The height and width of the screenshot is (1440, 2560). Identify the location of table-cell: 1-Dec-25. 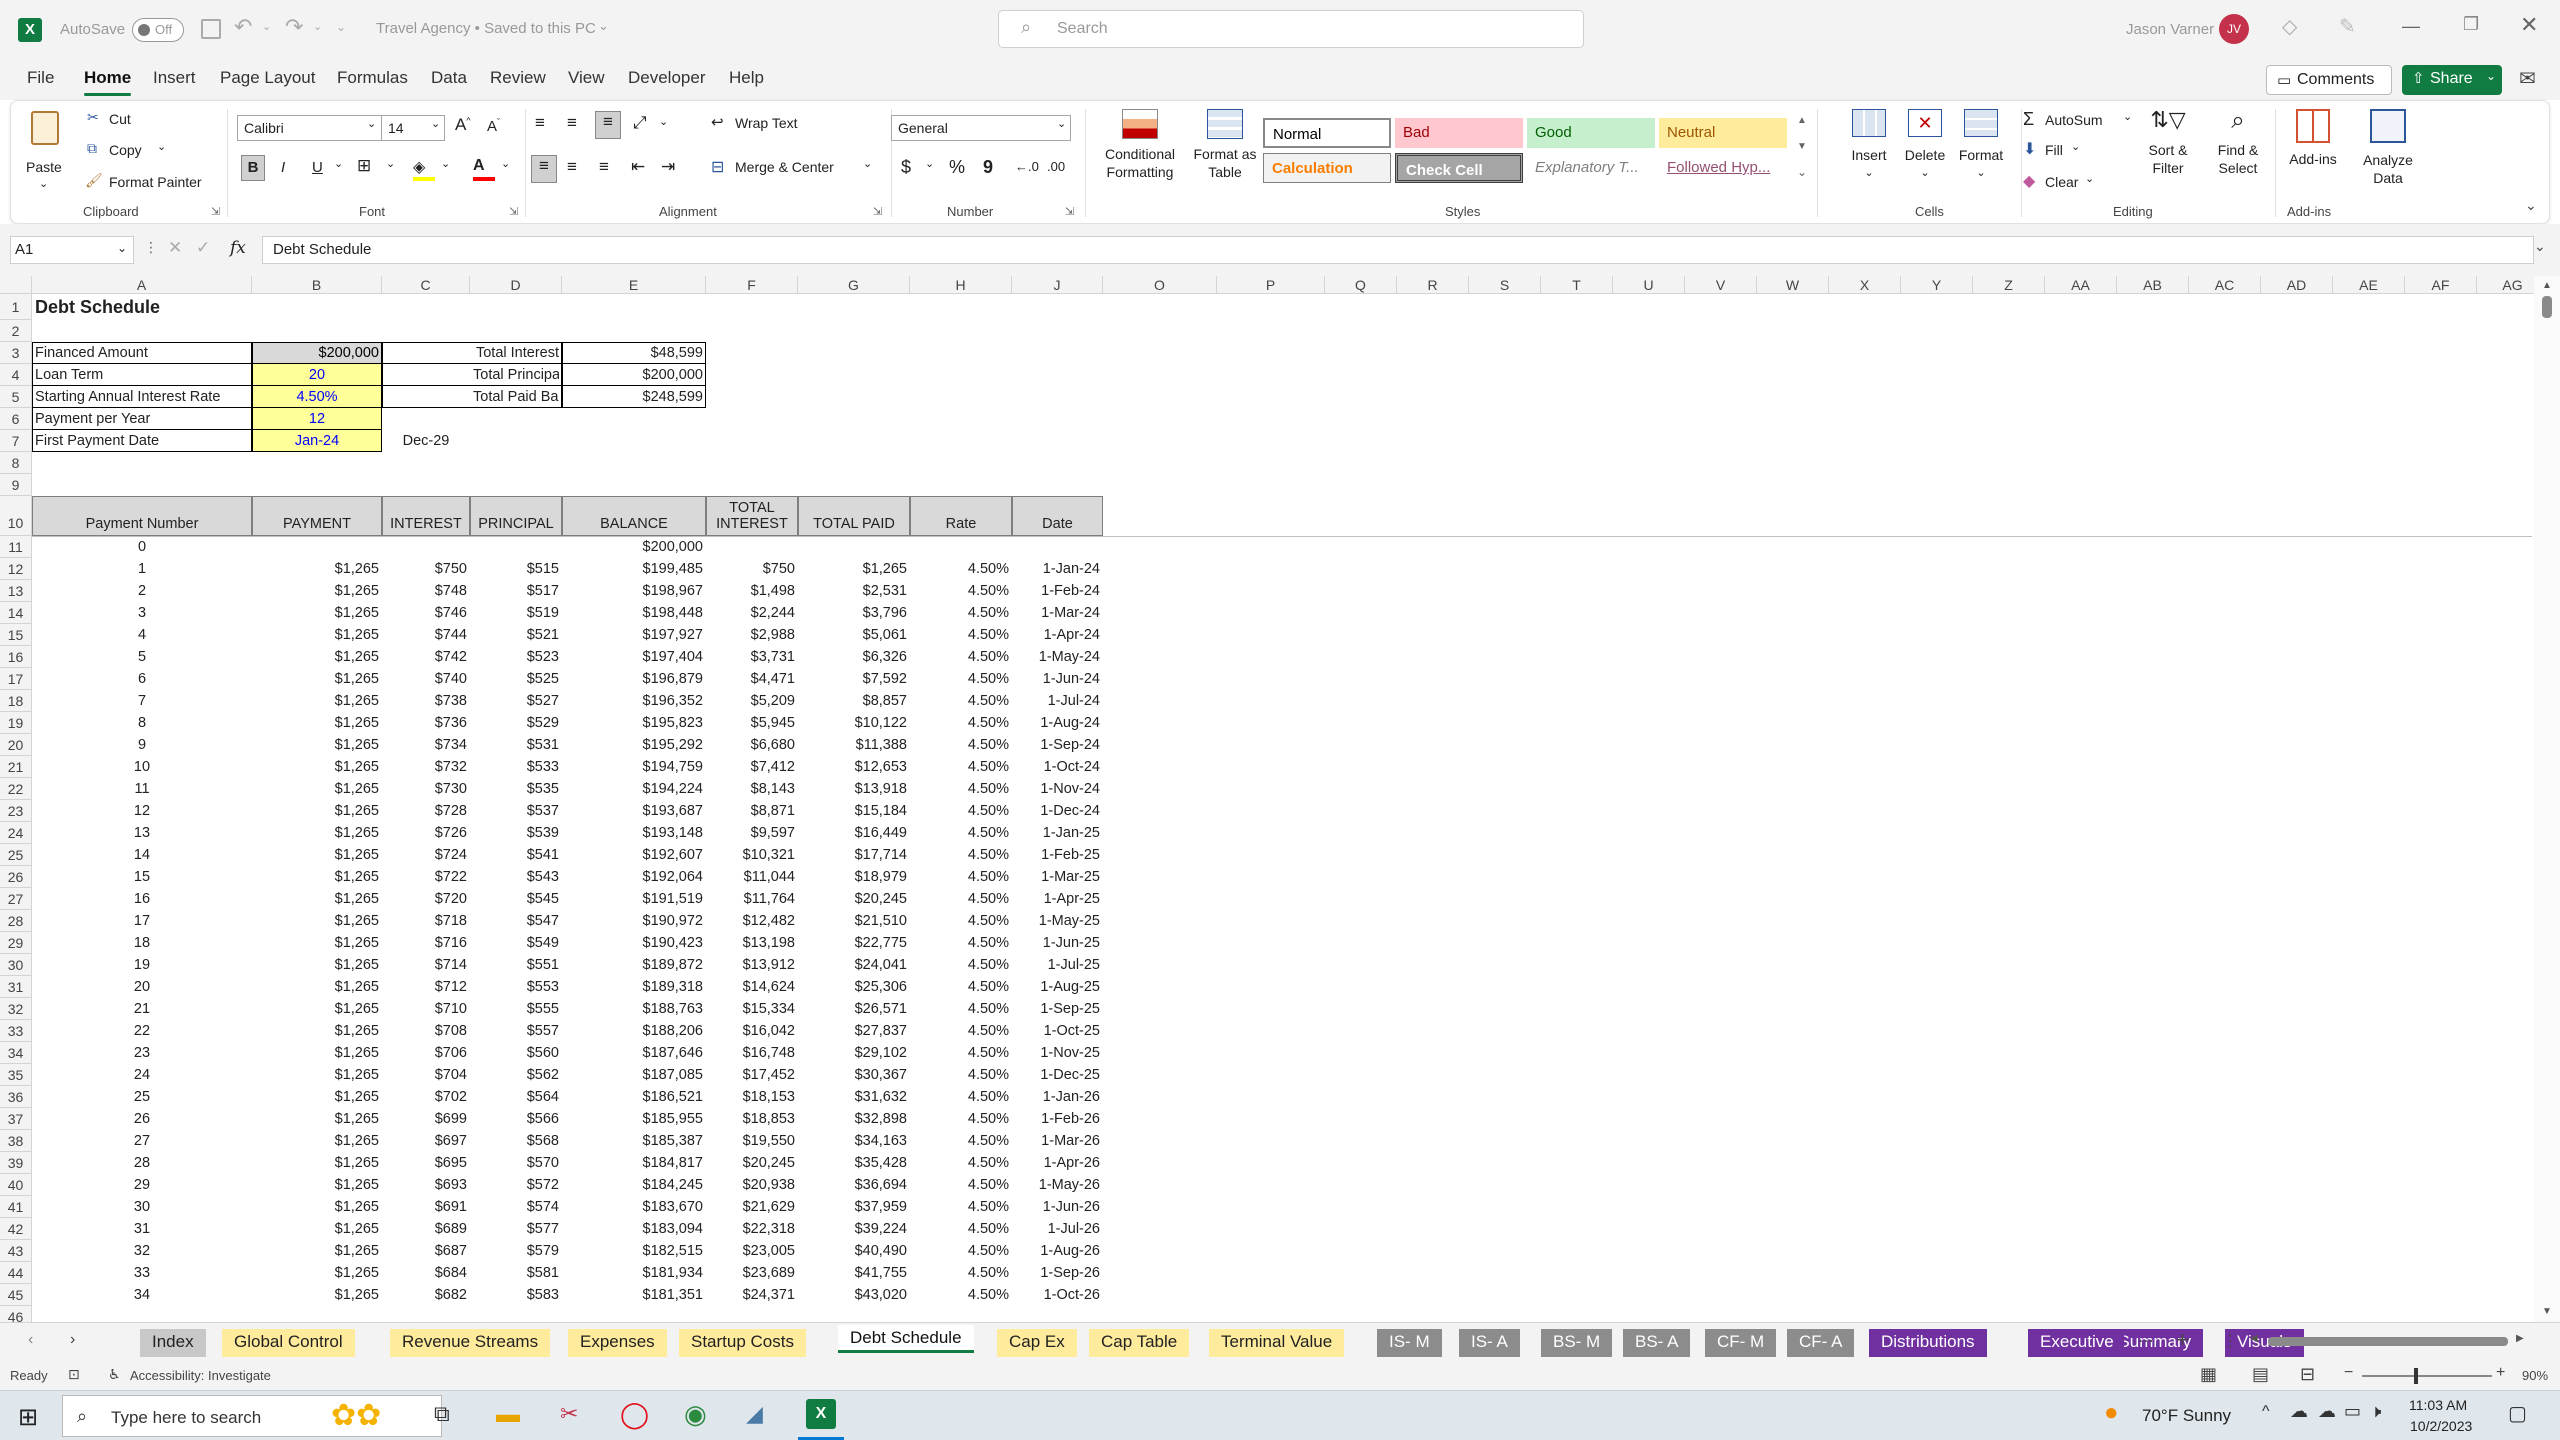
(1057, 1075).